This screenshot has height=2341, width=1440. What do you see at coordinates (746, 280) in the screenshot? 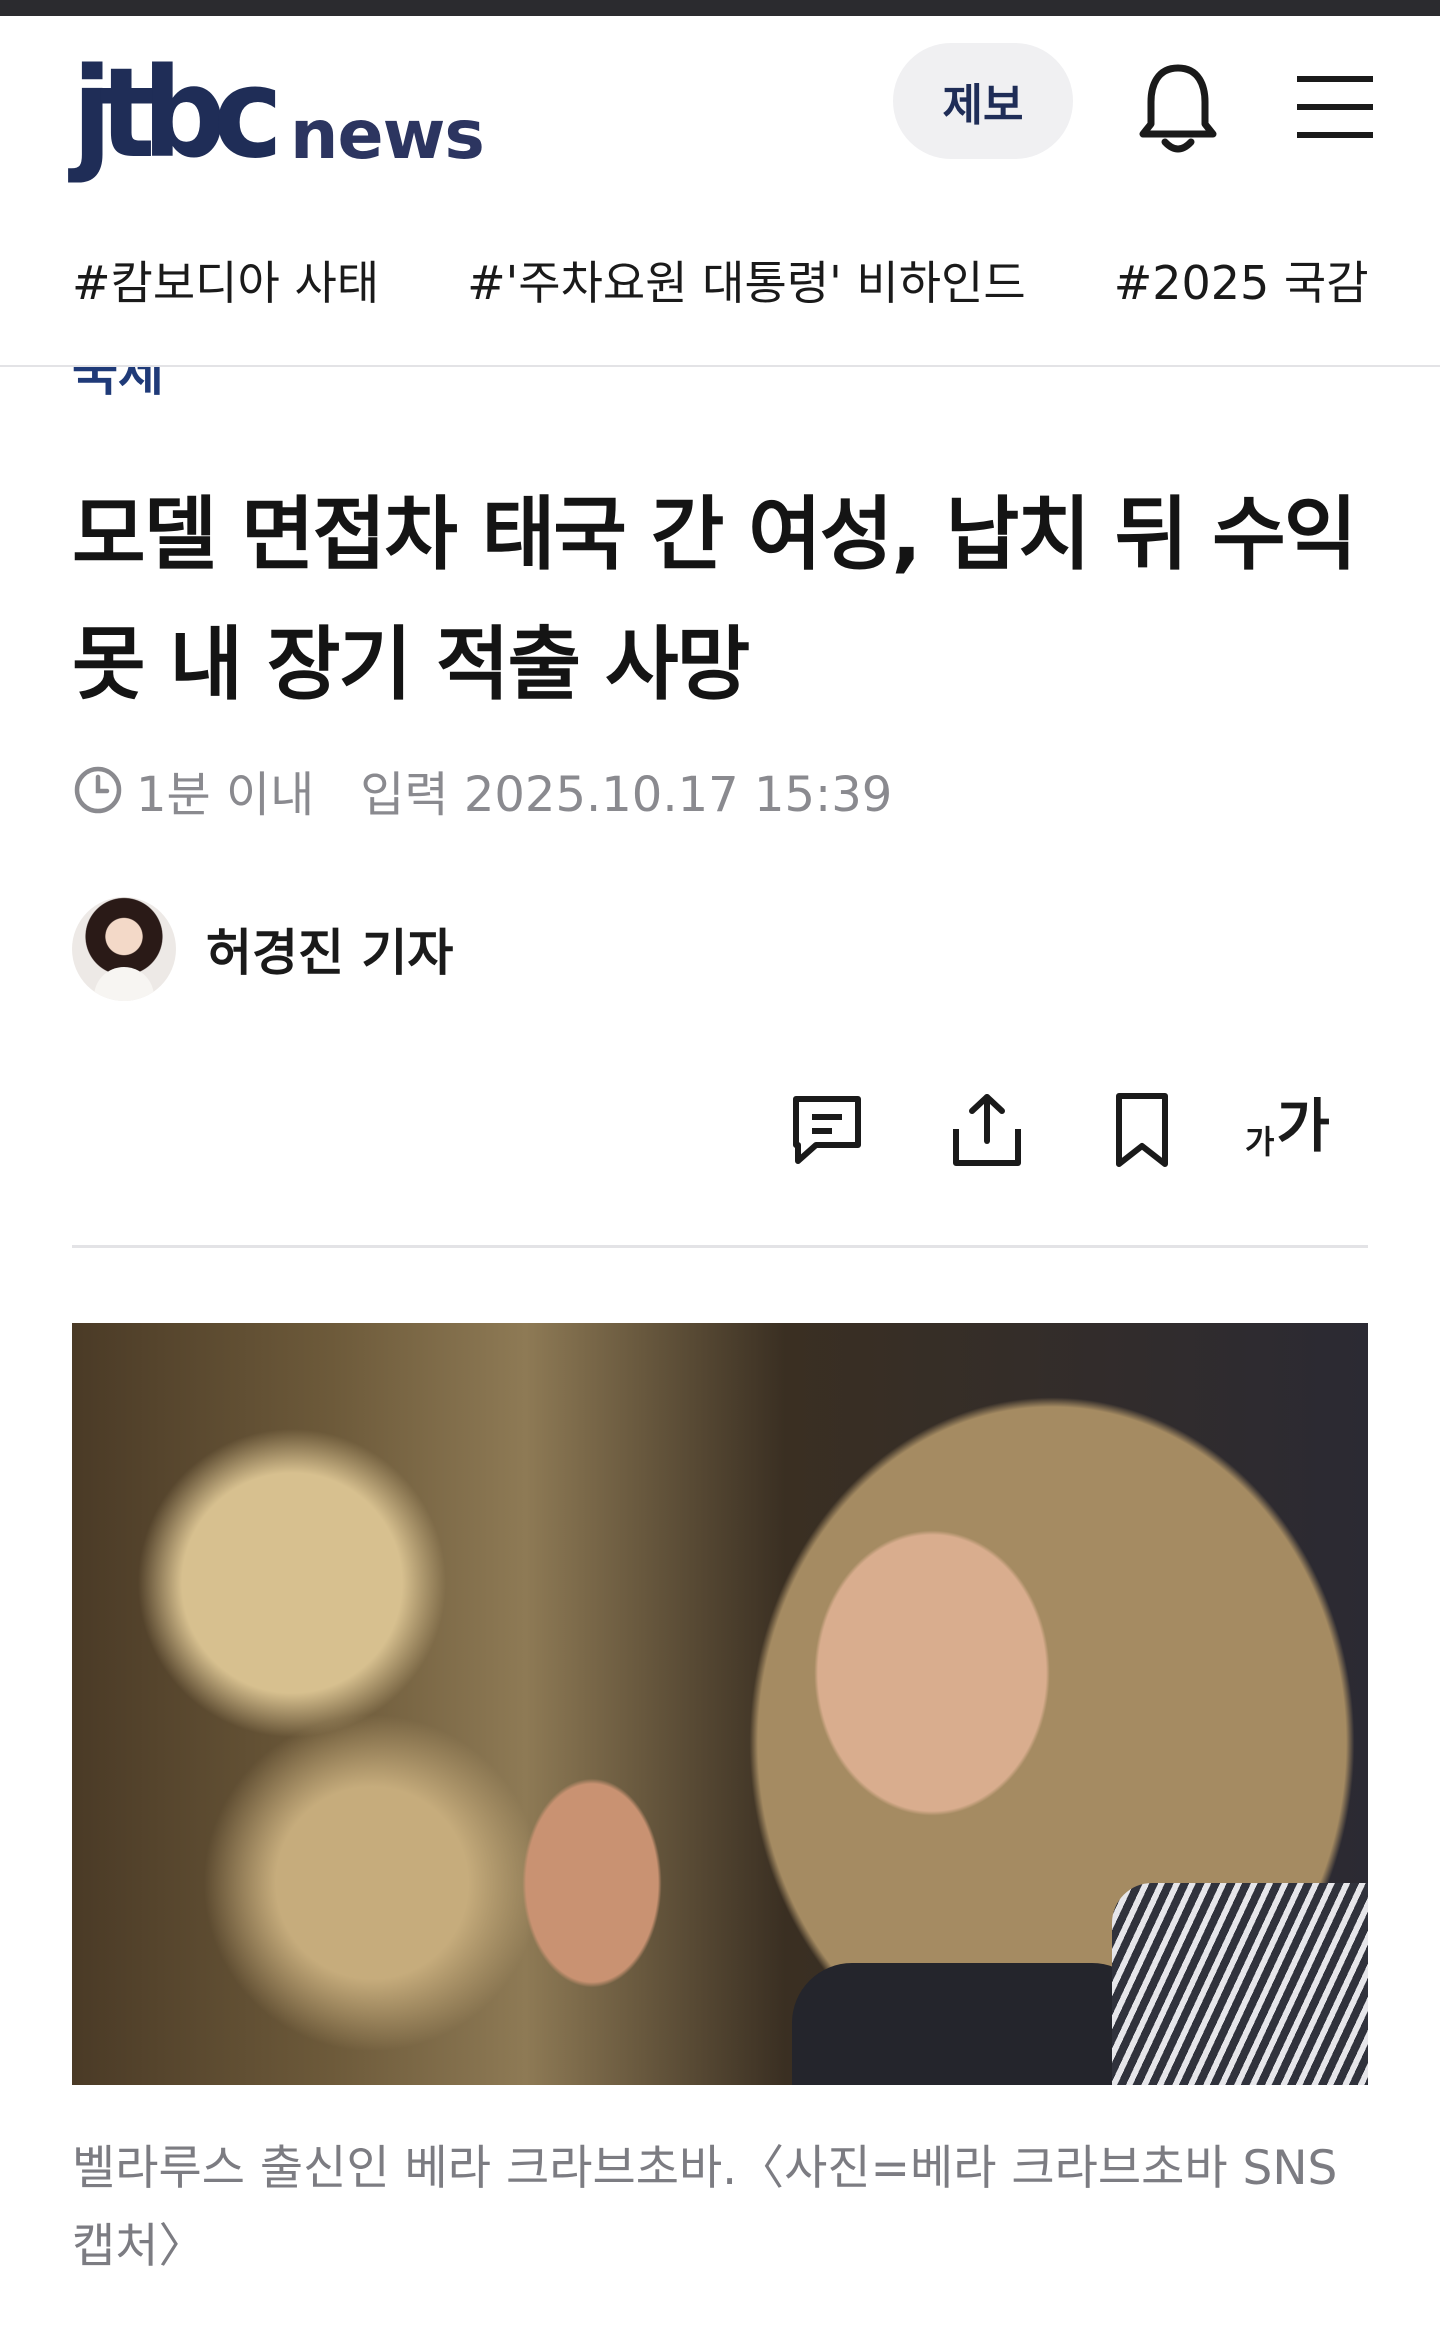
I see `trending-tag: #'주차요원 대통령' 비하인드` at bounding box center [746, 280].